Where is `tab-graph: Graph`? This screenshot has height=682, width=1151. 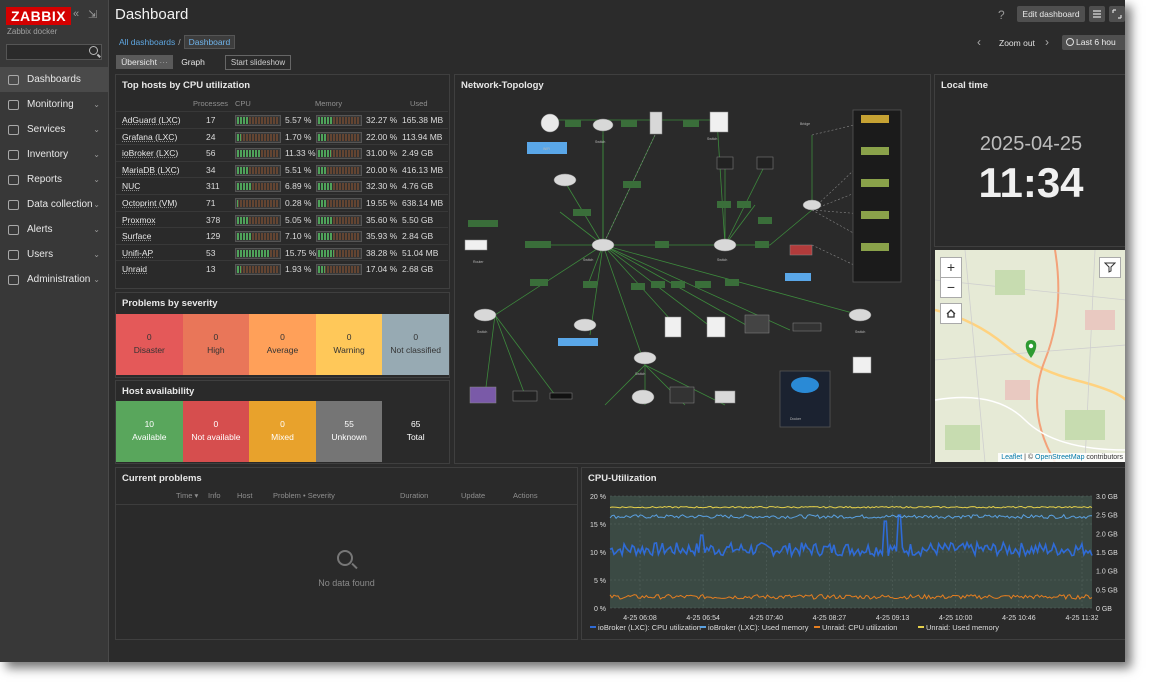
tab-graph: Graph is located at coordinates (193, 62).